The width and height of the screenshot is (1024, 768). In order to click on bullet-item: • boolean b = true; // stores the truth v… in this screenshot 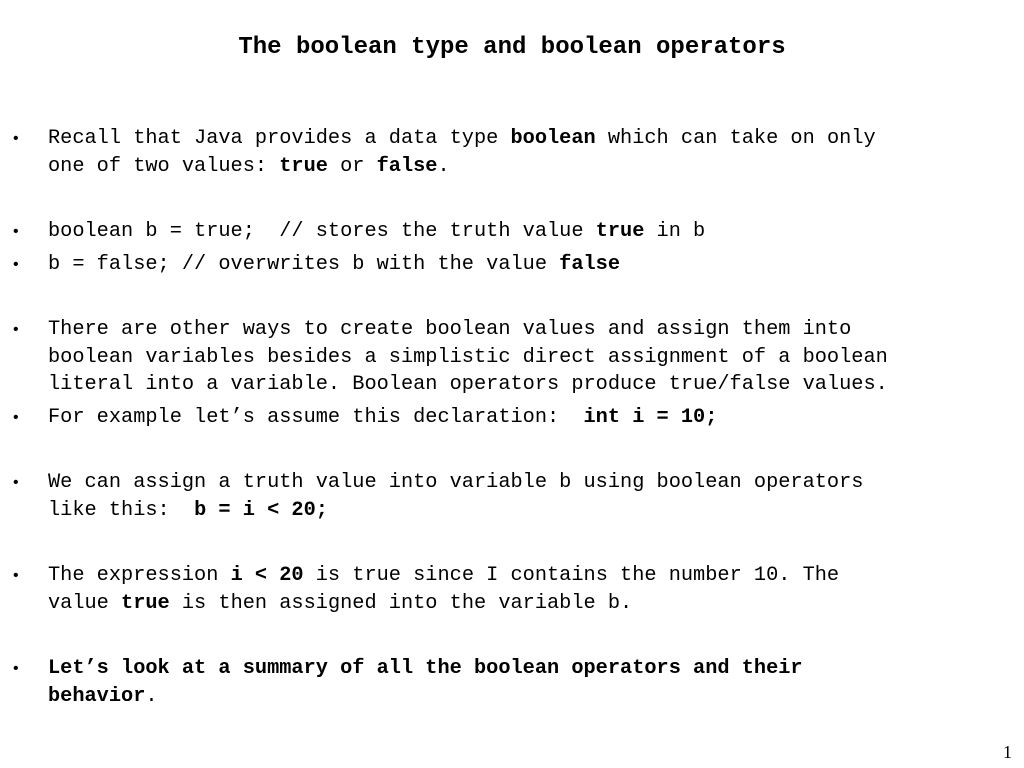, I will do `click(510, 232)`.